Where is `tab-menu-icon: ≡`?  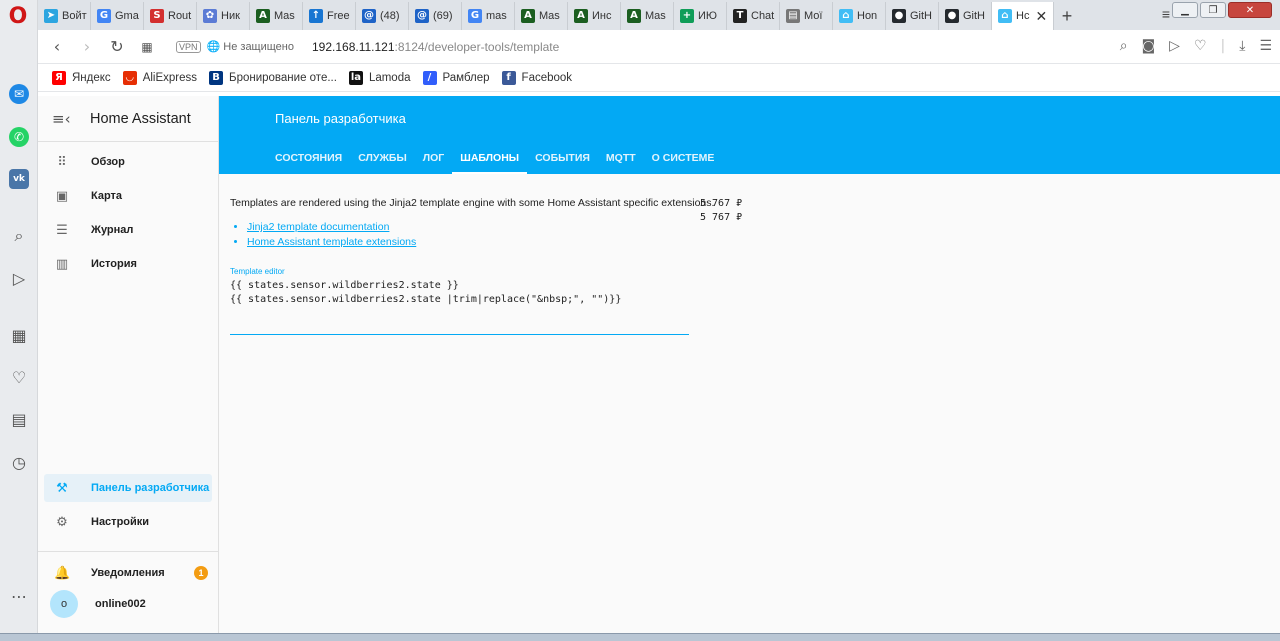 tab-menu-icon: ≡ is located at coordinates (1166, 14).